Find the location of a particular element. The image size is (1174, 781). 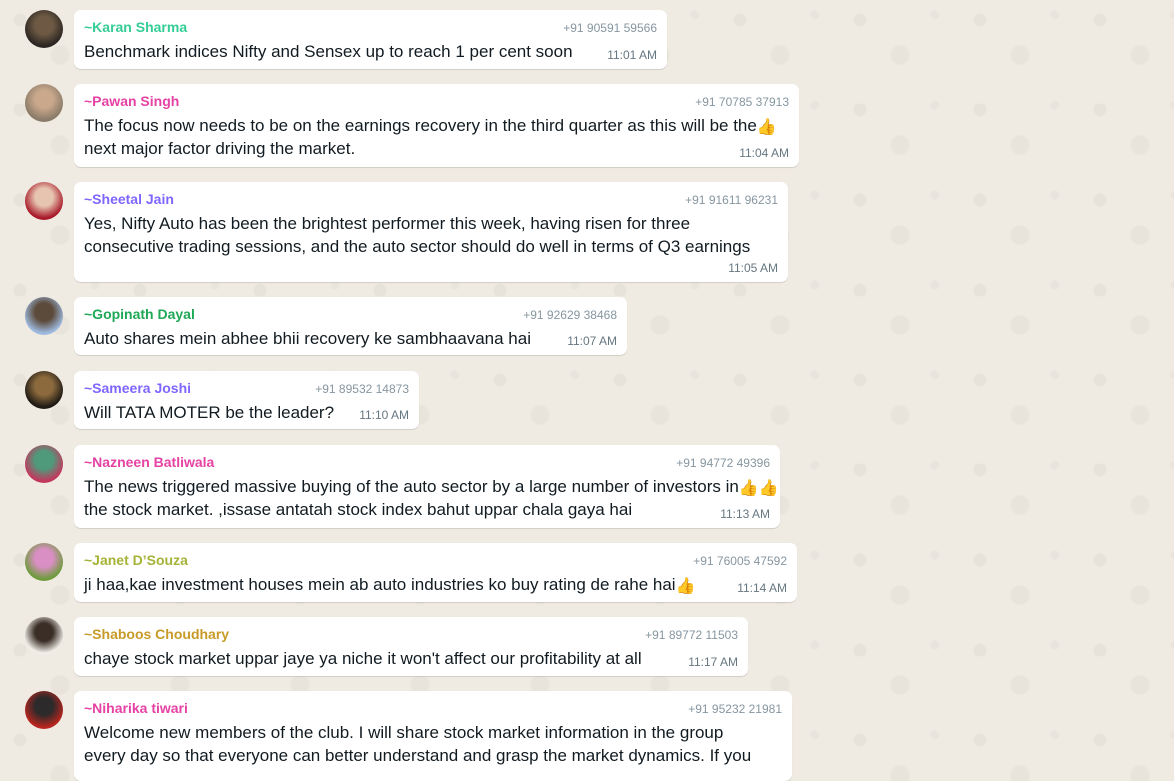

sender-phone: +91 89532 14873 is located at coordinates (362, 389).